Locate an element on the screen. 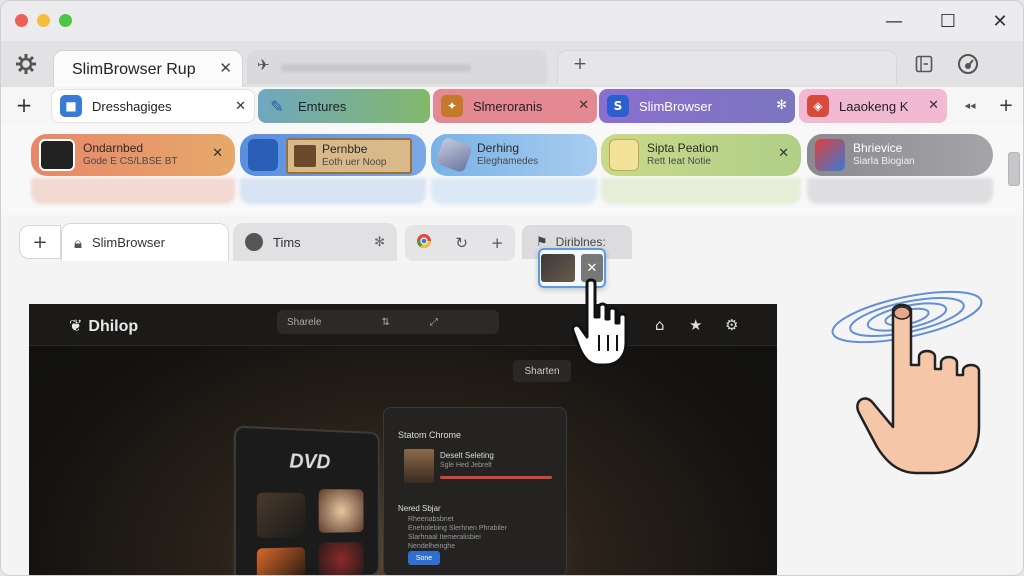  app-logo-text: Dhilop is located at coordinates (113, 326).